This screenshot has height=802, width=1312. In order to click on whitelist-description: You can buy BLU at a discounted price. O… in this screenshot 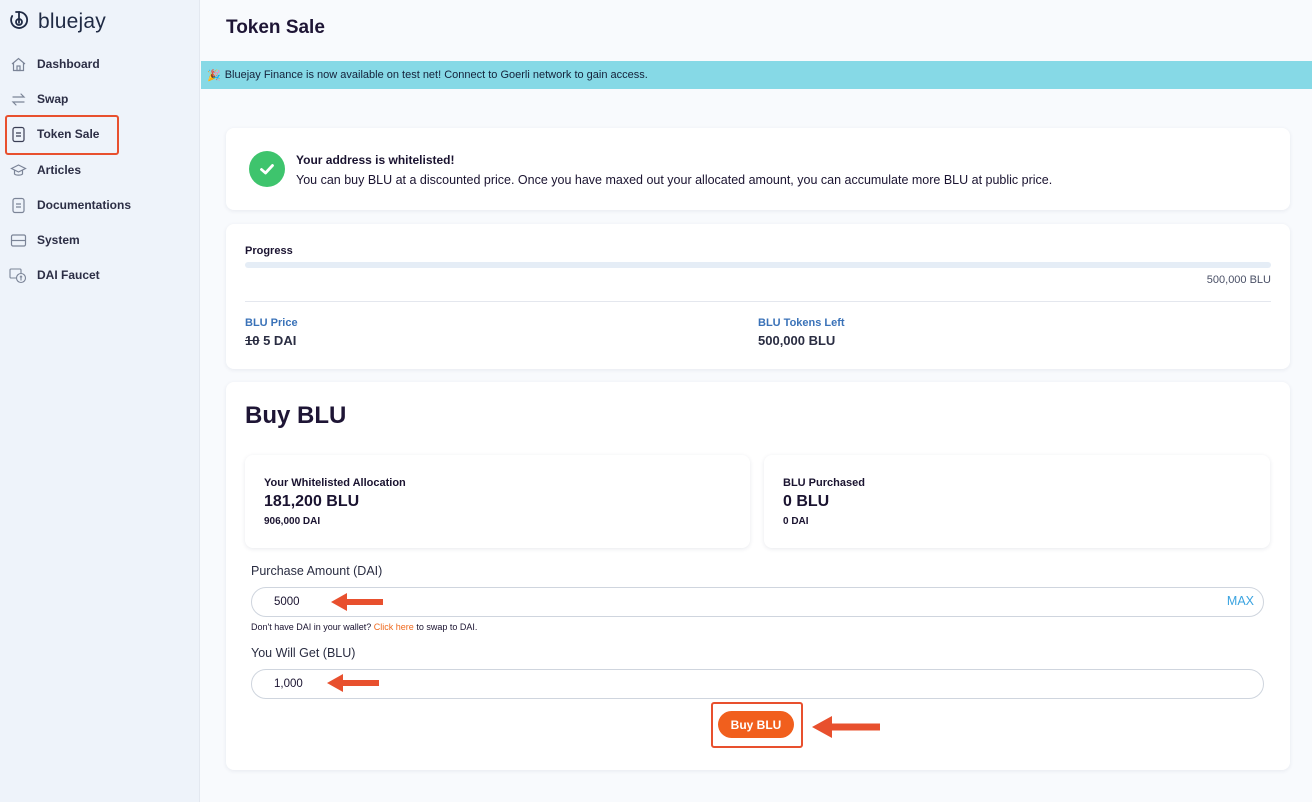, I will do `click(674, 180)`.